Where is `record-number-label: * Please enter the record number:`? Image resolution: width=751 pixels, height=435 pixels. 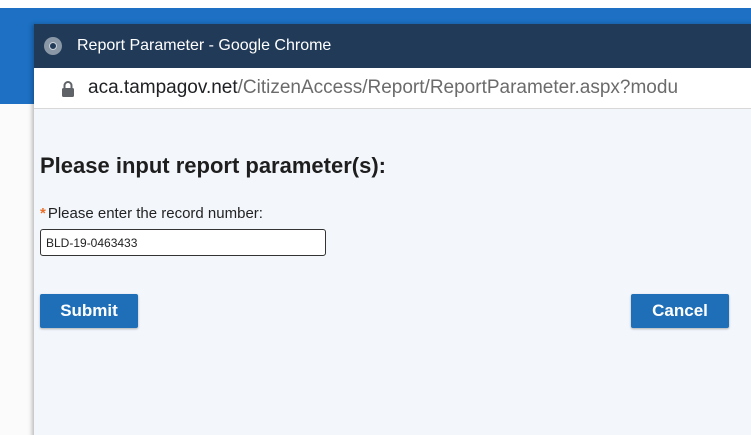 record-number-label: * Please enter the record number: is located at coordinates (151, 214).